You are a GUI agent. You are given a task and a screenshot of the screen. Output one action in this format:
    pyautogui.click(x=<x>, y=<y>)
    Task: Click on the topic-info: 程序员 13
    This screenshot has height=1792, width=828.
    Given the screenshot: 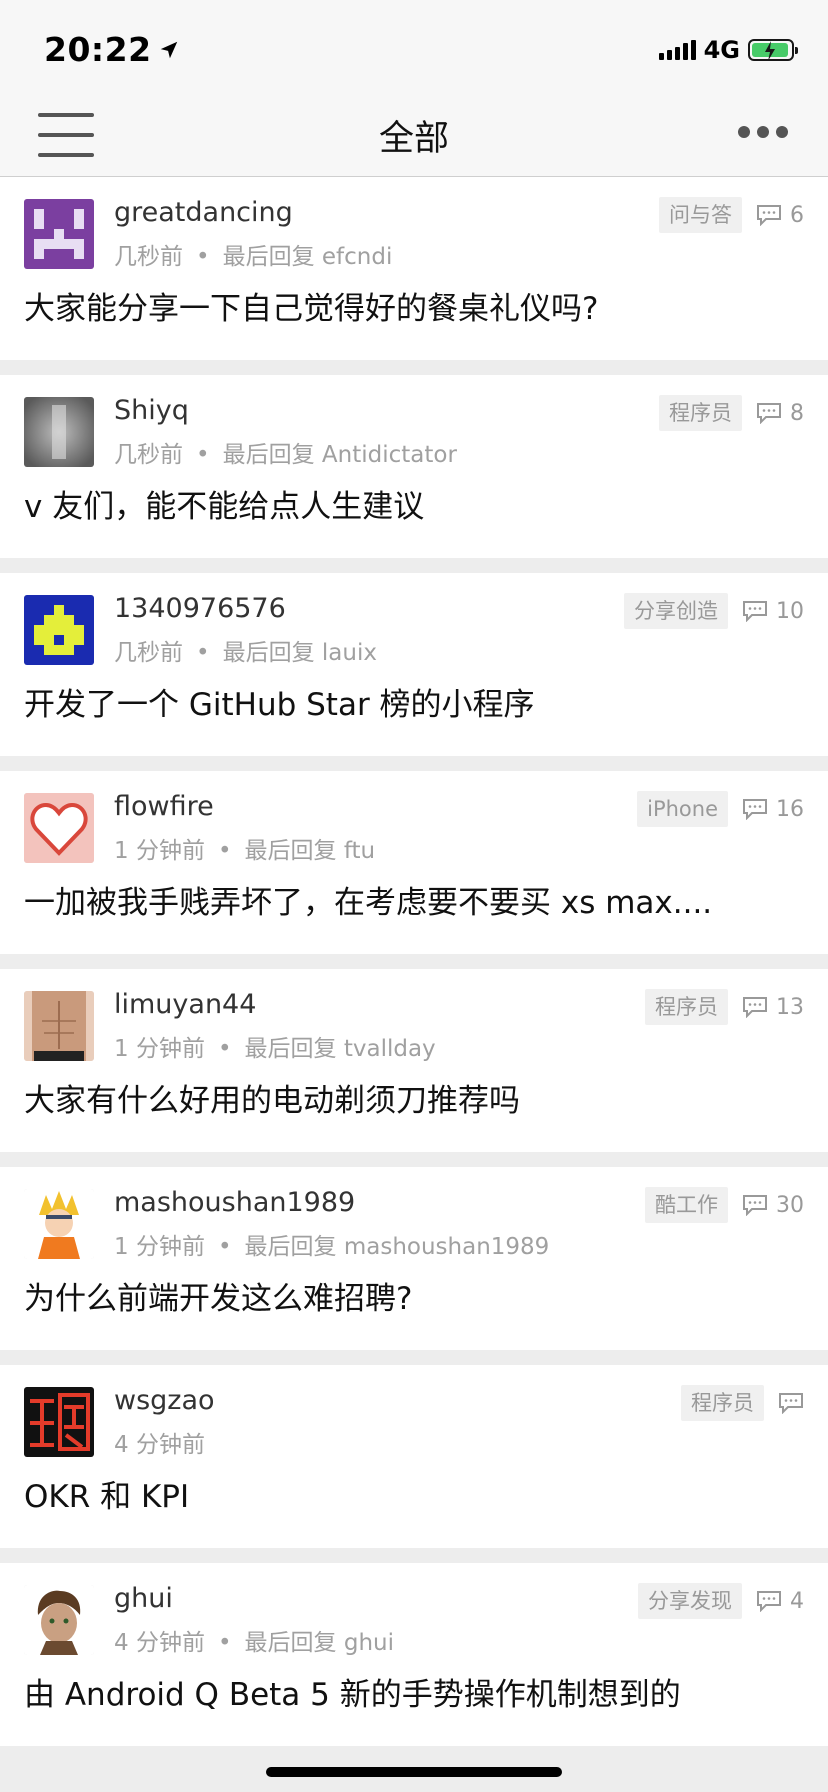 What is the action you would take?
    pyautogui.click(x=724, y=1007)
    